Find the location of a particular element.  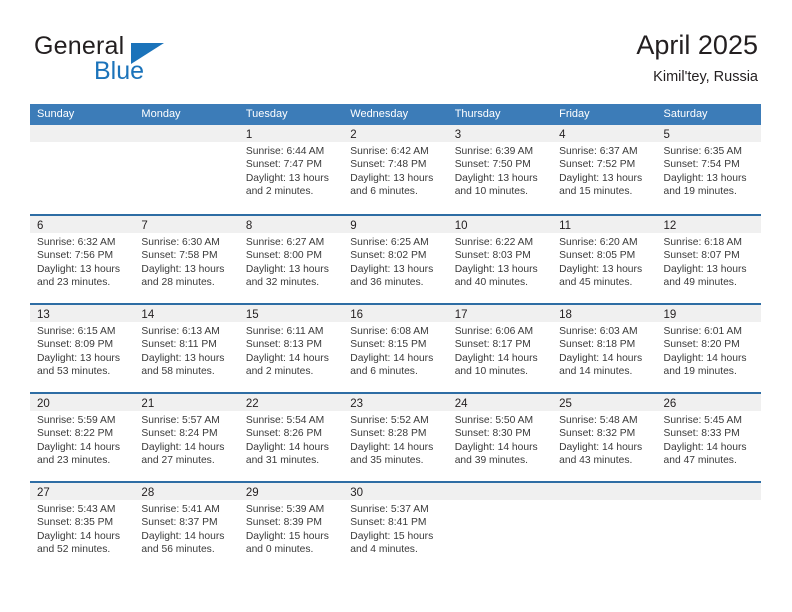

day-number-band: 14 is located at coordinates (186, 313).